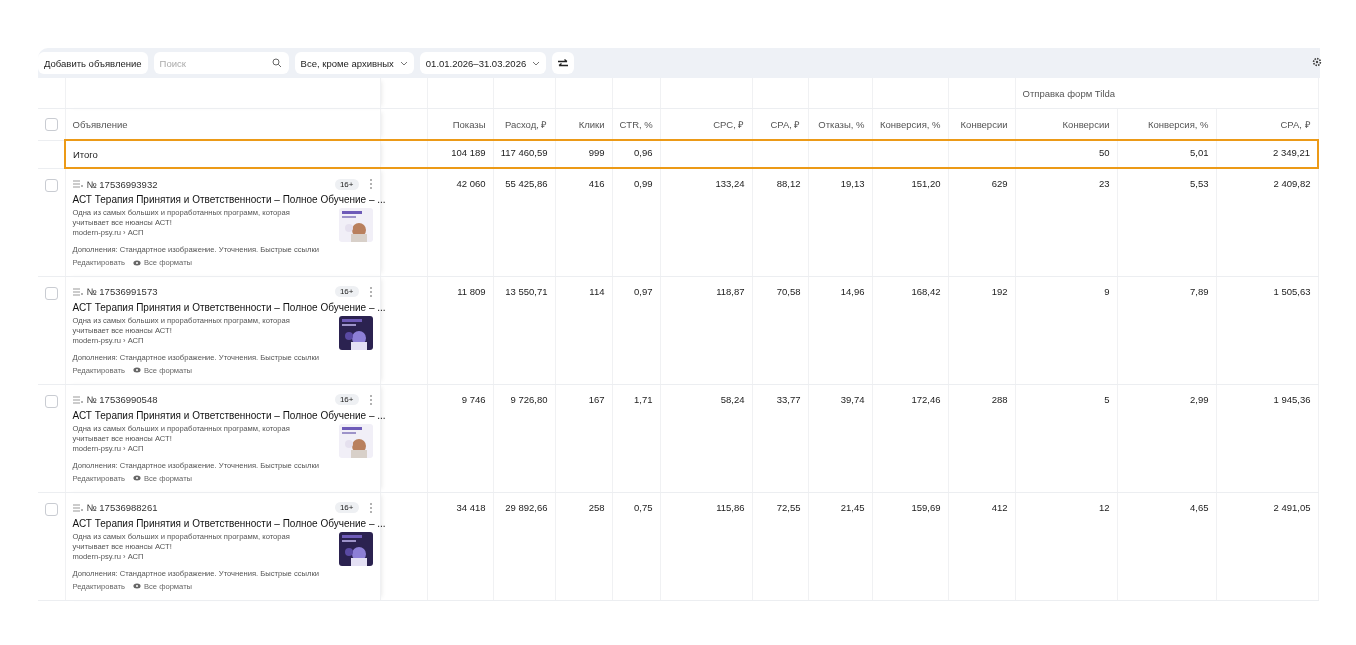 This screenshot has width=1356, height=645. I want to click on table-cell: 9 746, so click(460, 438).